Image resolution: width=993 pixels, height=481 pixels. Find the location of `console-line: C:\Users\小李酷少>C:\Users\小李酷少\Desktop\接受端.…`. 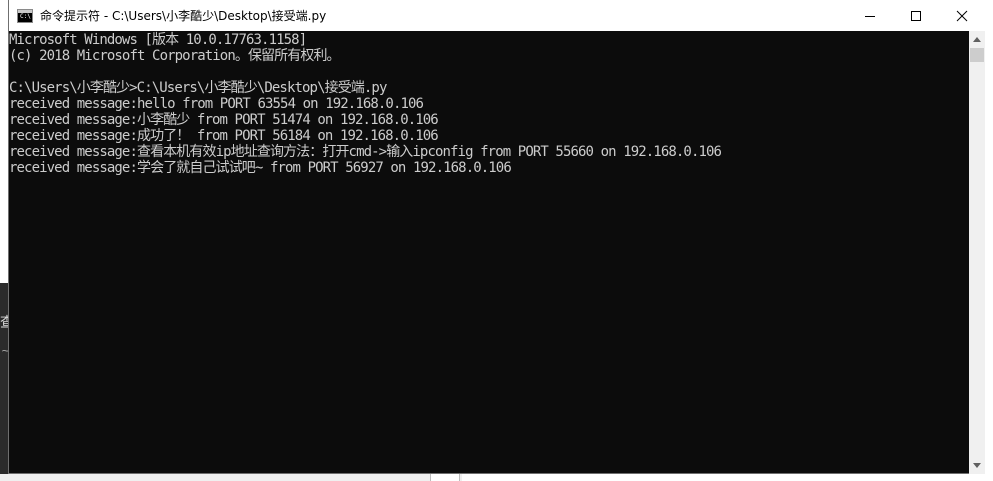

console-line: C:\Users\小李酷少>C:\Users\小李酷少\Desktop\接受端.… is located at coordinates (198, 88).